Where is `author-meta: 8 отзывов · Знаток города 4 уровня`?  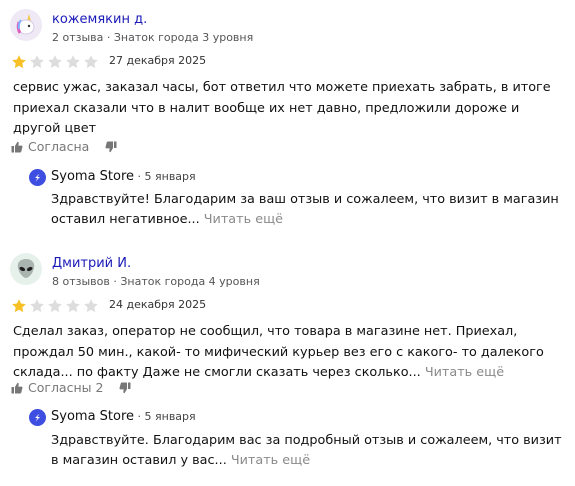
author-meta: 8 отзывов · Знаток города 4 уровня is located at coordinates (156, 281).